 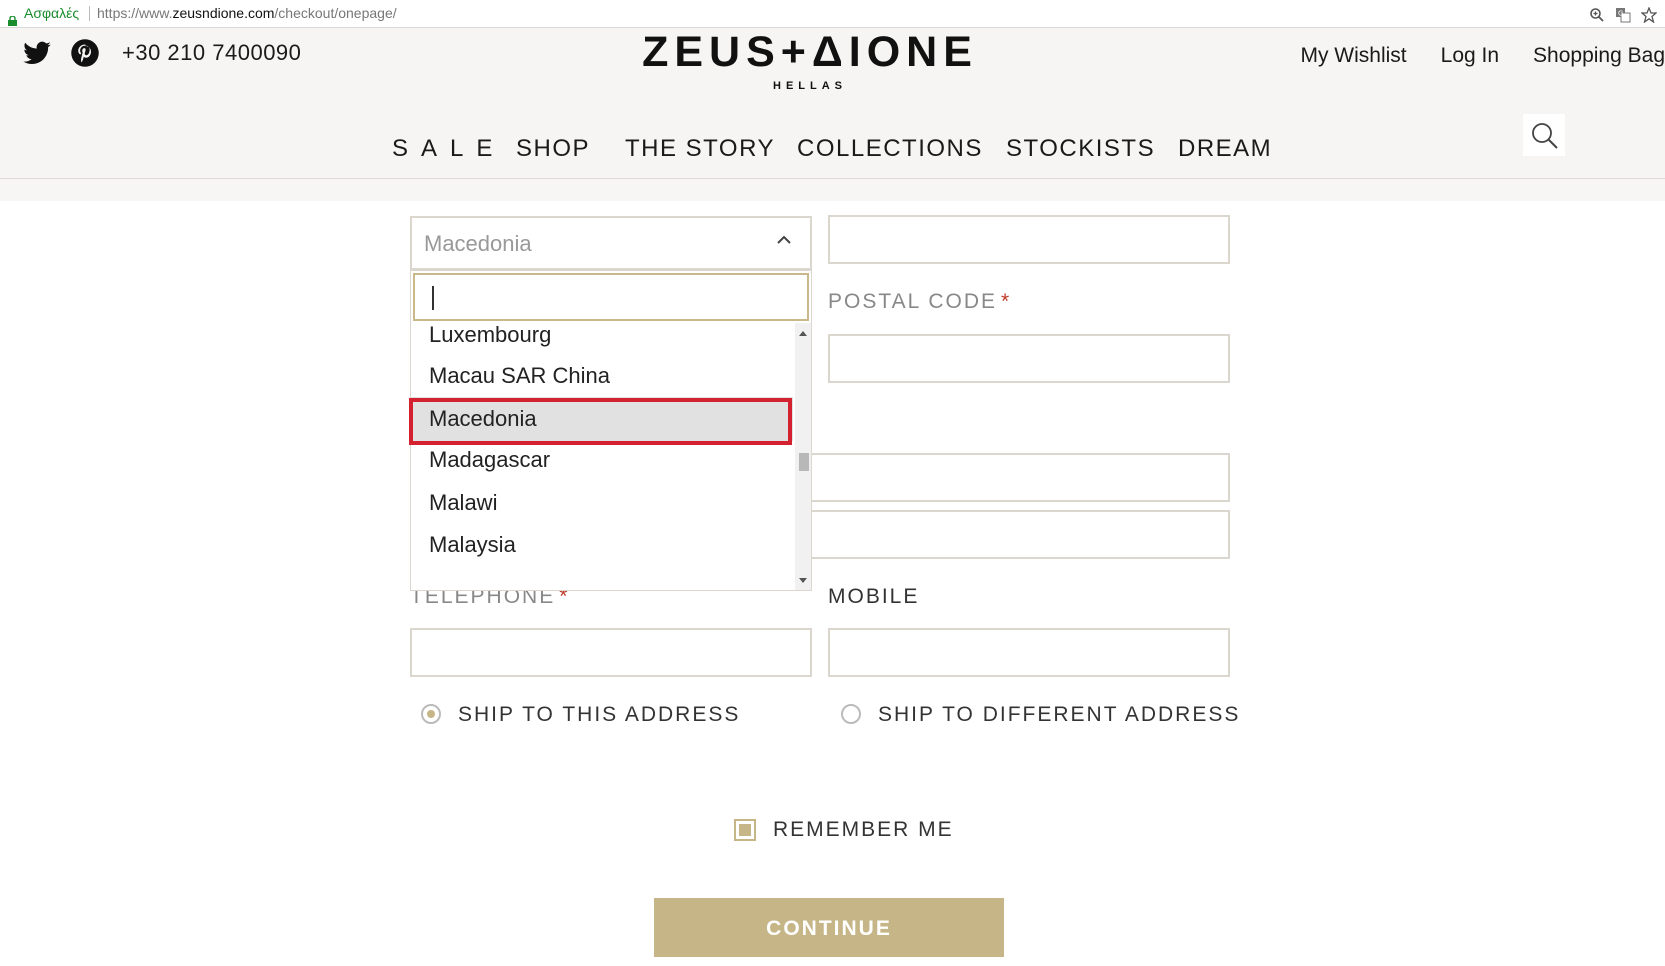 What do you see at coordinates (810, 86) in the screenshot?
I see `logo-subtitle: HELLAS` at bounding box center [810, 86].